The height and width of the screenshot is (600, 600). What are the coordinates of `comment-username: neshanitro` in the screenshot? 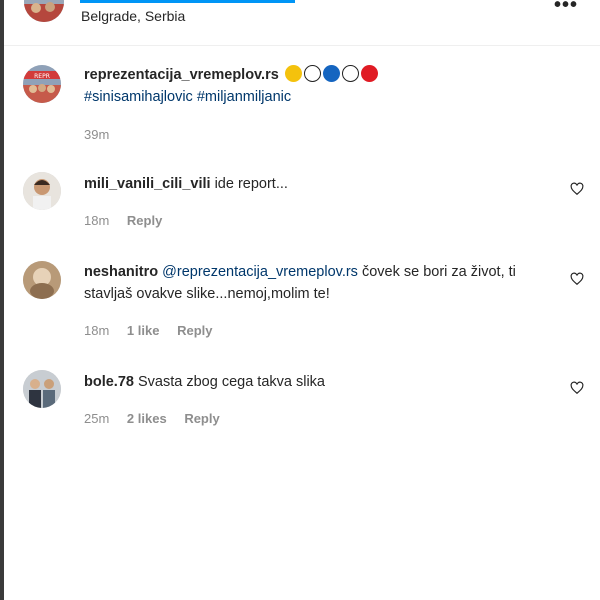 It's located at (121, 272).